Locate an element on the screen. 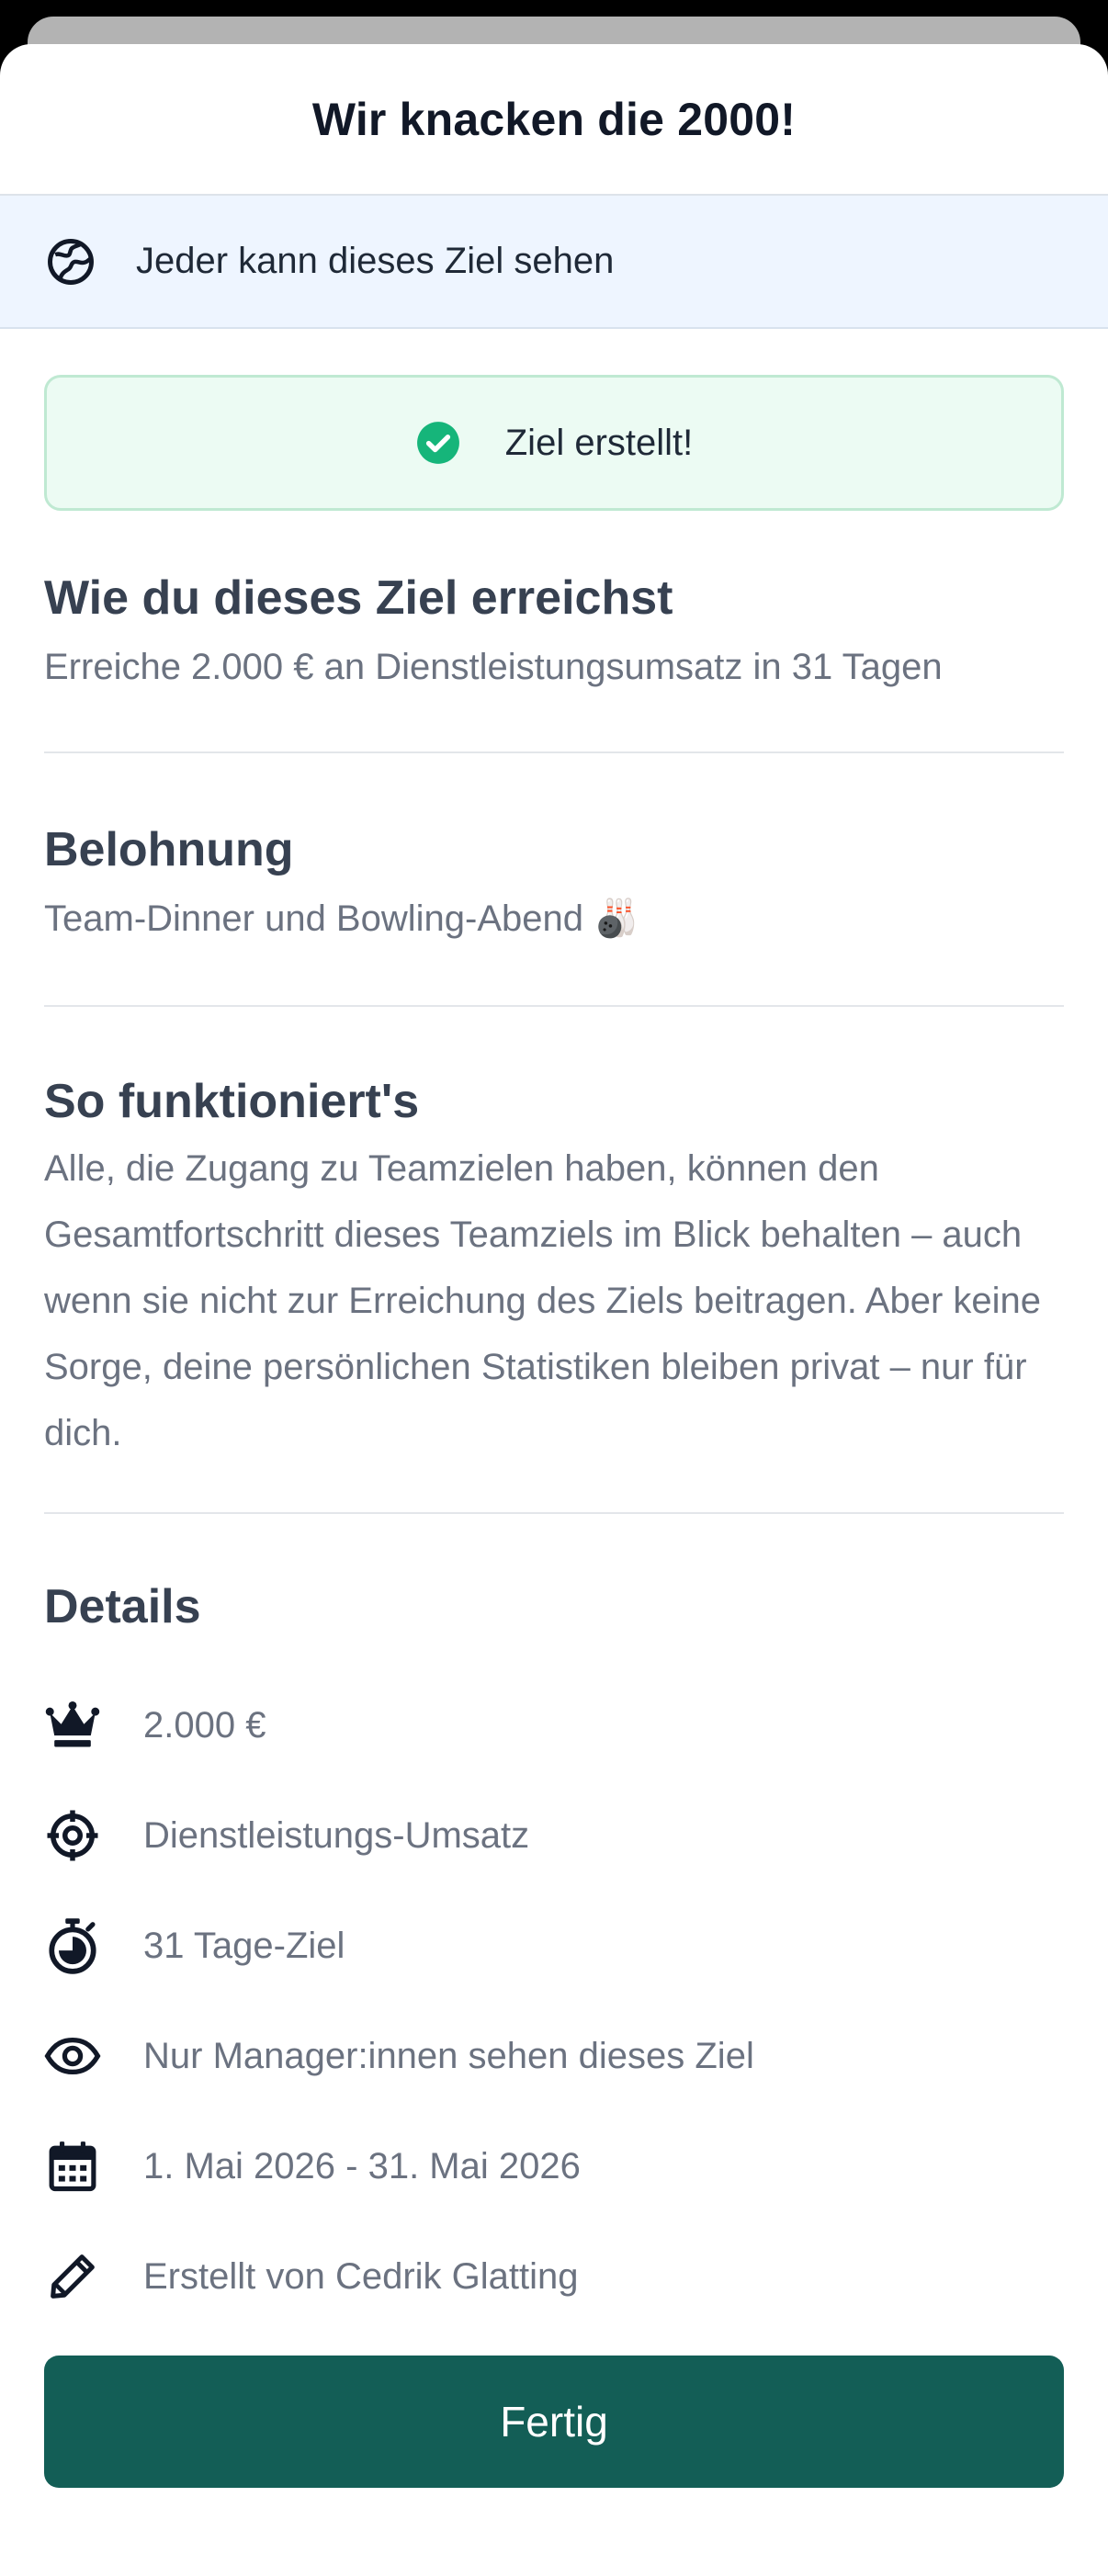 The image size is (1108, 2576). how-to-title: Wie du dieses Ziel erreichst is located at coordinates (358, 598).